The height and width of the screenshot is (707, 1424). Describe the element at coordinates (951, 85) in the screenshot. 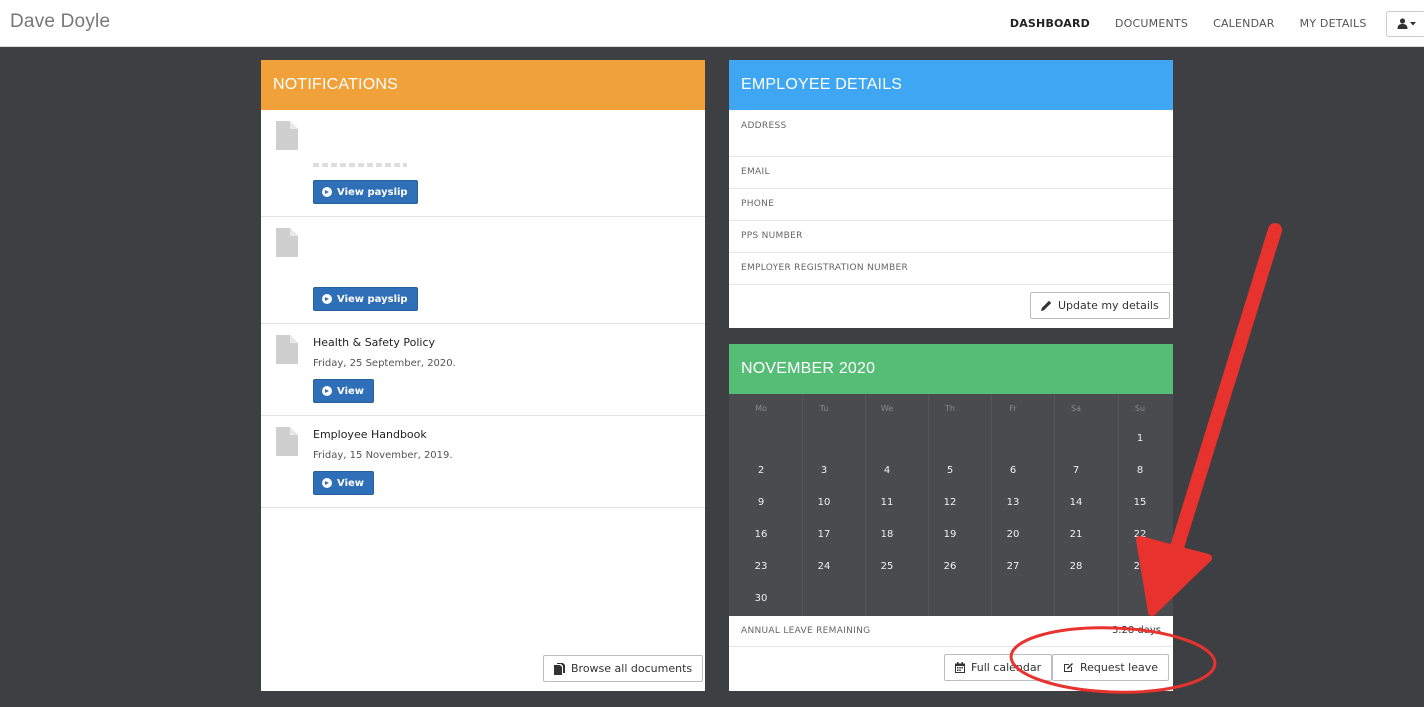

I see `employee-details-header: EMPLOYEE DETAILS` at that location.